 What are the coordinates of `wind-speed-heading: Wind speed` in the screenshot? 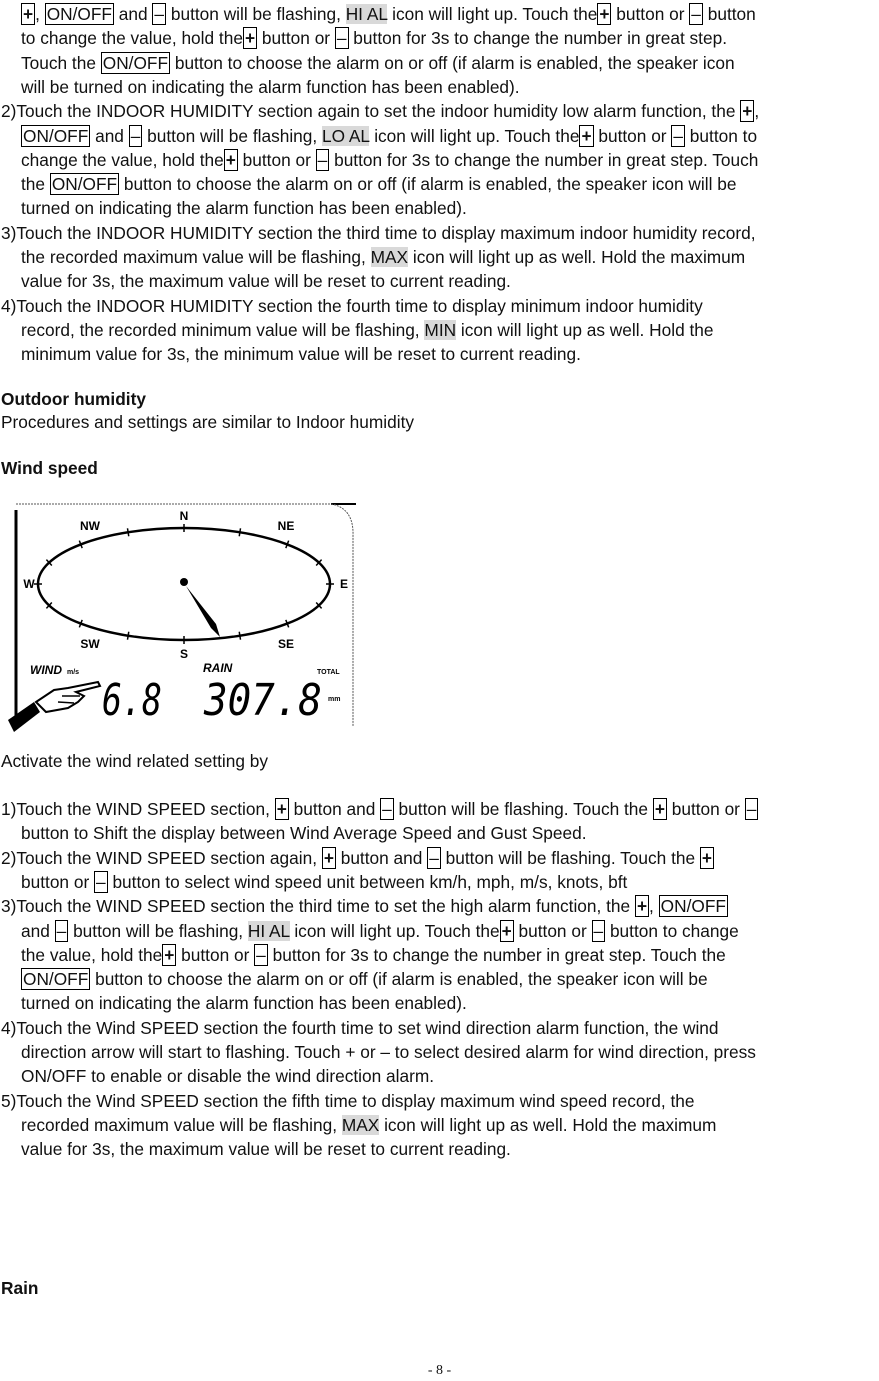 It's located at (49, 468).